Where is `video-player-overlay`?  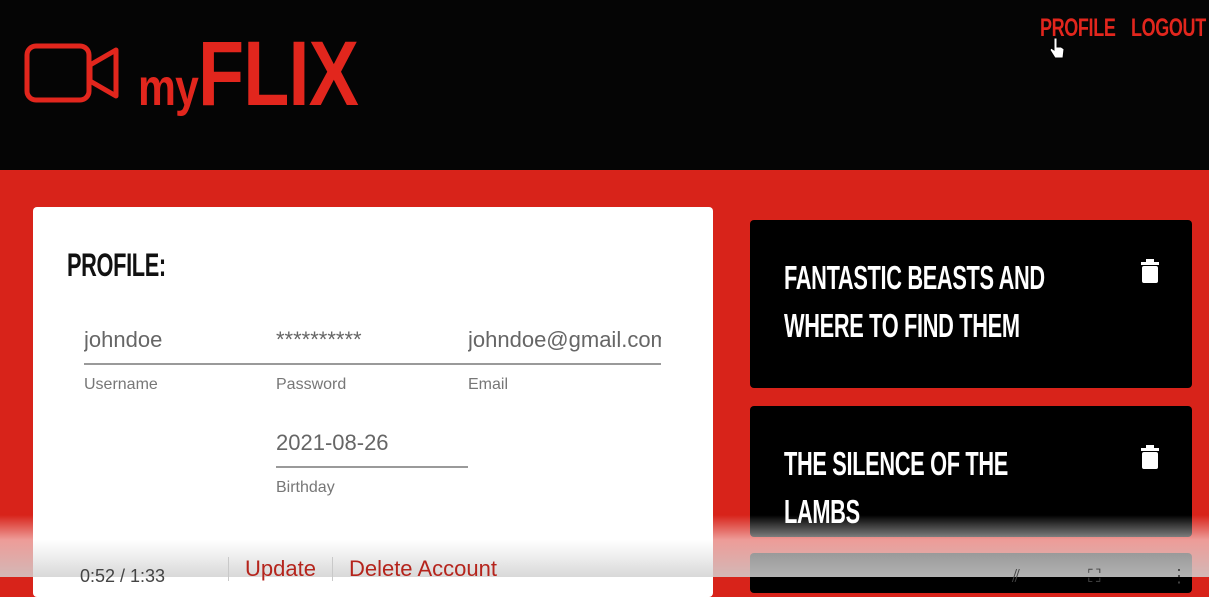
video-player-overlay is located at coordinates (604, 546).